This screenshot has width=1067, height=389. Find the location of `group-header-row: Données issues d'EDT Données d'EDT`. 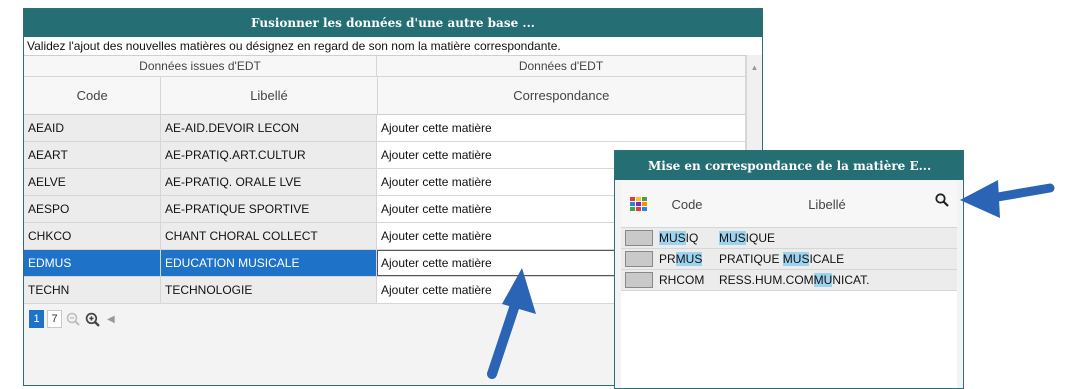

group-header-row: Données issues d'EDT Données d'EDT is located at coordinates (385, 66).